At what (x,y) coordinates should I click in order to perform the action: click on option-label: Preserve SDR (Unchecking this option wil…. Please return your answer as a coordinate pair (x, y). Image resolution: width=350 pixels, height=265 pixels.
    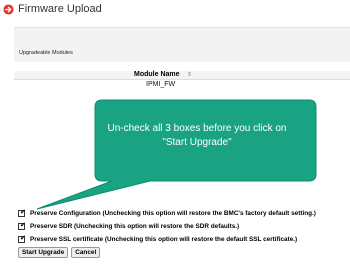
    Looking at the image, I should click on (135, 226).